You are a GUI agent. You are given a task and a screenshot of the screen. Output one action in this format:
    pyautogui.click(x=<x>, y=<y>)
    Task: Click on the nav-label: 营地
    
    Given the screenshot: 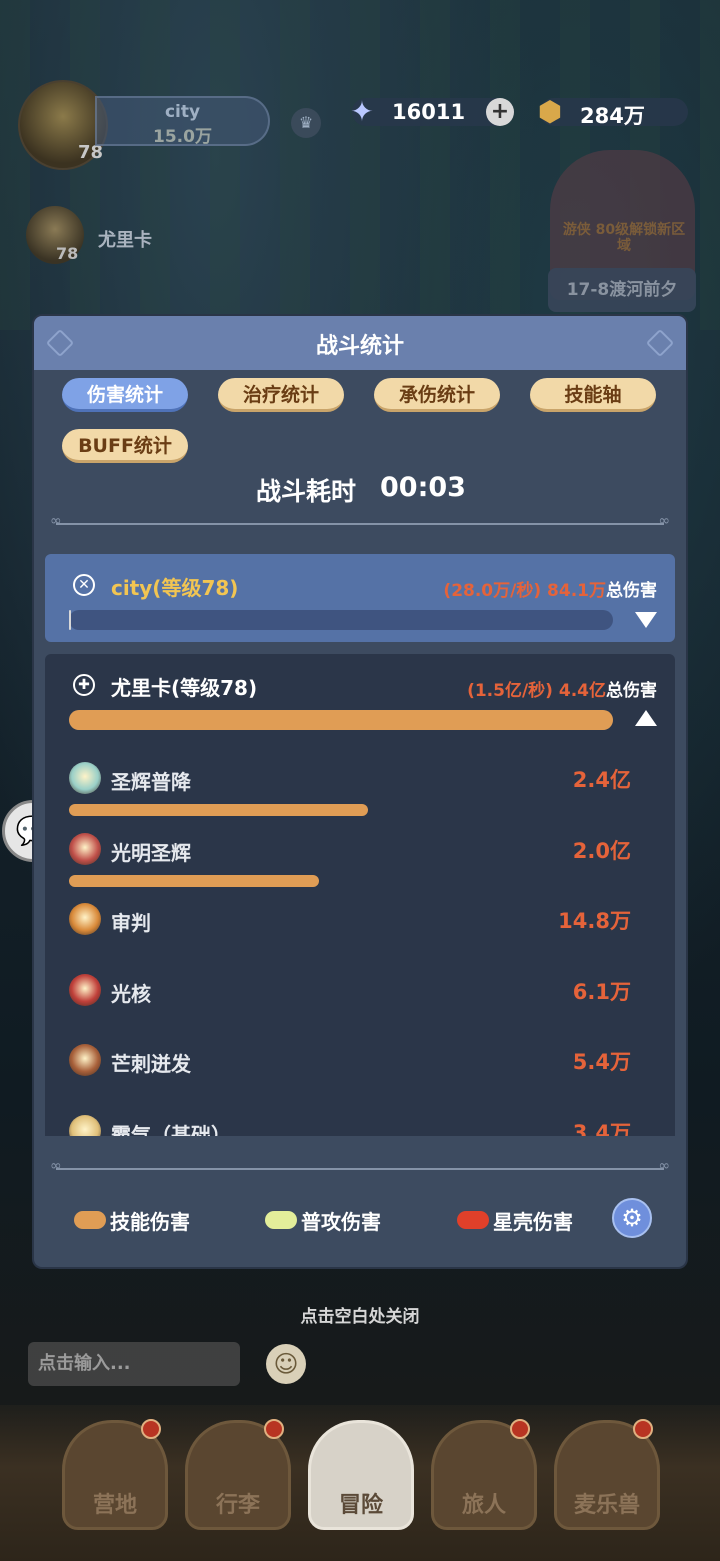 What is the action you would take?
    pyautogui.click(x=114, y=1505)
    